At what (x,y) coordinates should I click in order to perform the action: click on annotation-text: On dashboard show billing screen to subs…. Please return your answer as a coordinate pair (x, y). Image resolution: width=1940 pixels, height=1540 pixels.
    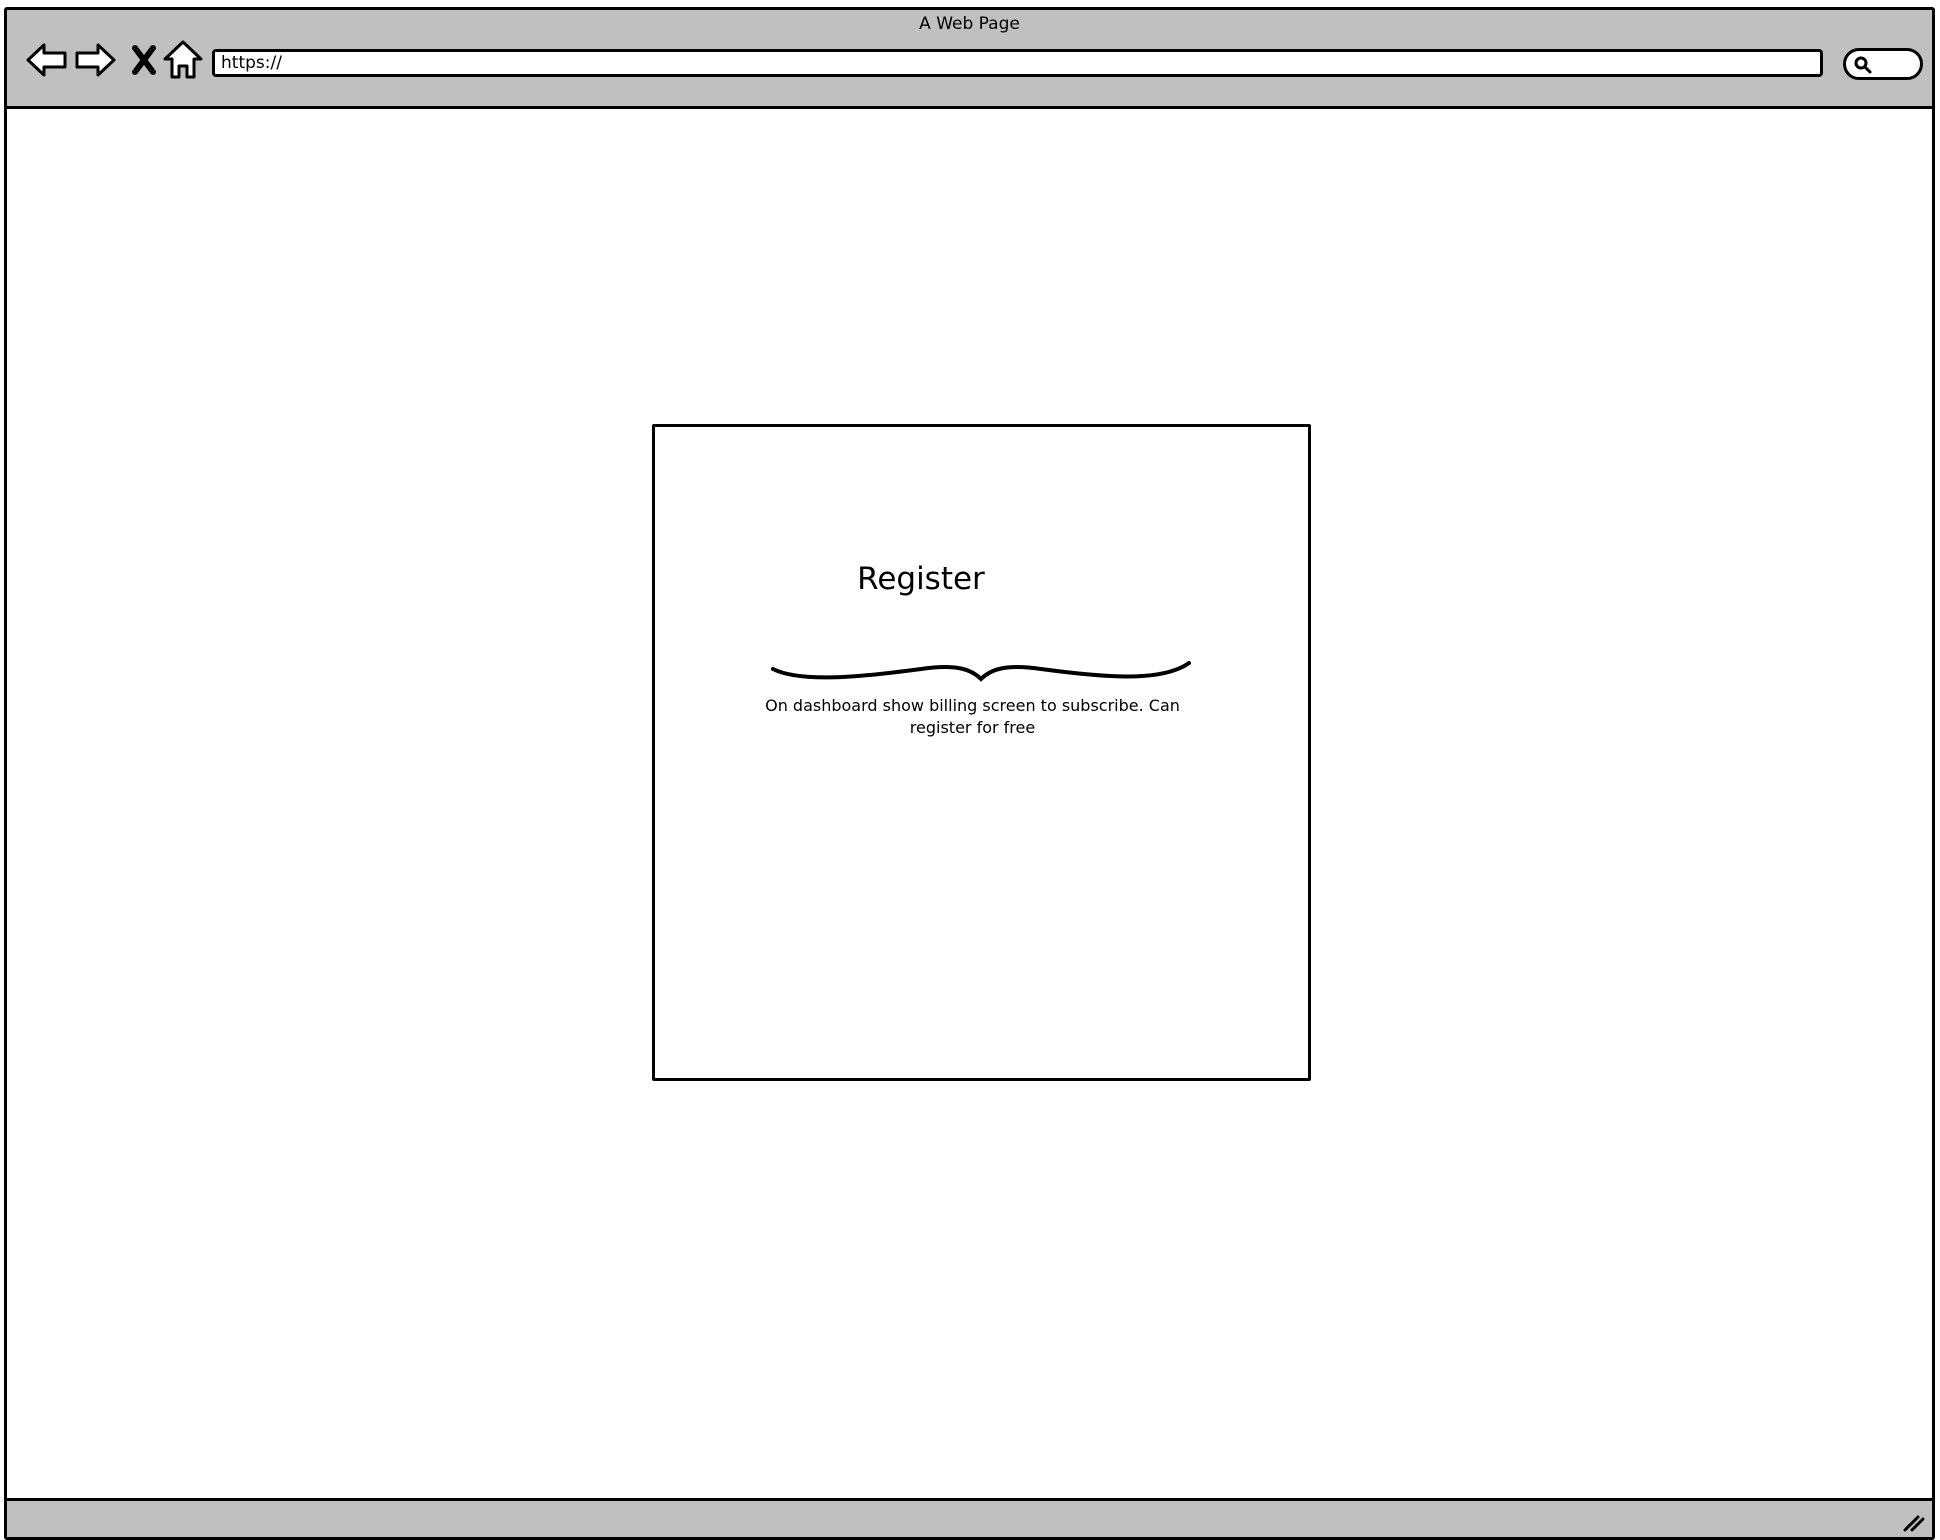
    Looking at the image, I should click on (972, 716).